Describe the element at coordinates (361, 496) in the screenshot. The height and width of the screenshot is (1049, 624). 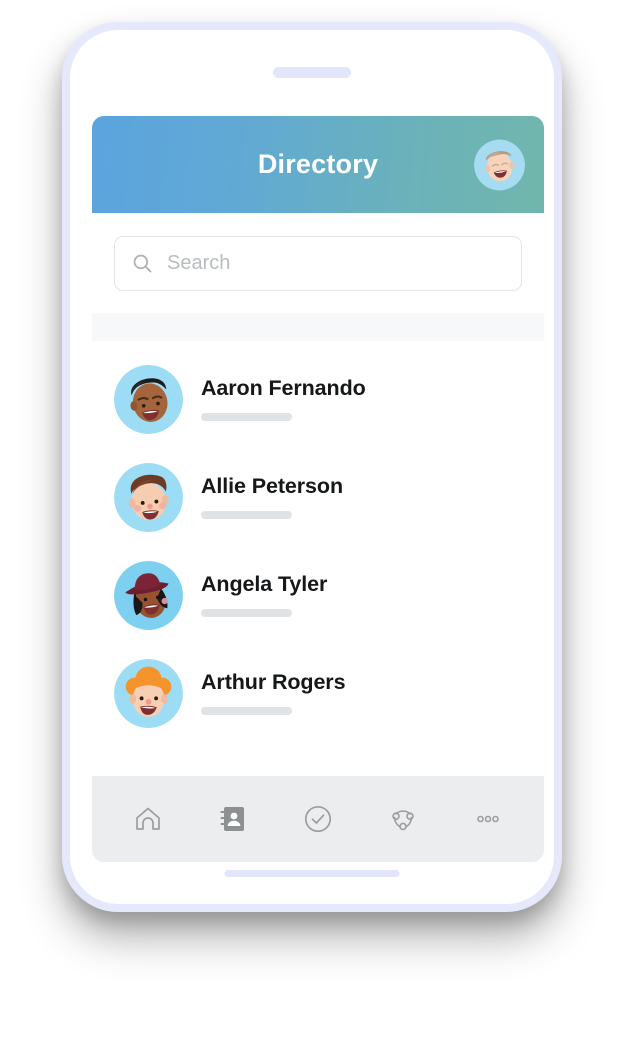
I see `contact-text: Allie Peterson` at that location.